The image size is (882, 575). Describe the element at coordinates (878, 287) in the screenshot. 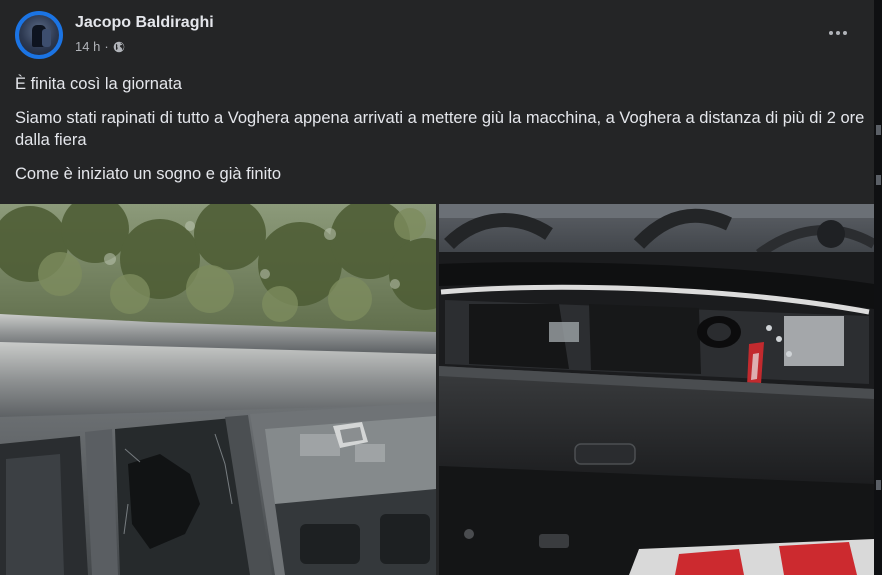

I see `scrollbar-strip` at that location.